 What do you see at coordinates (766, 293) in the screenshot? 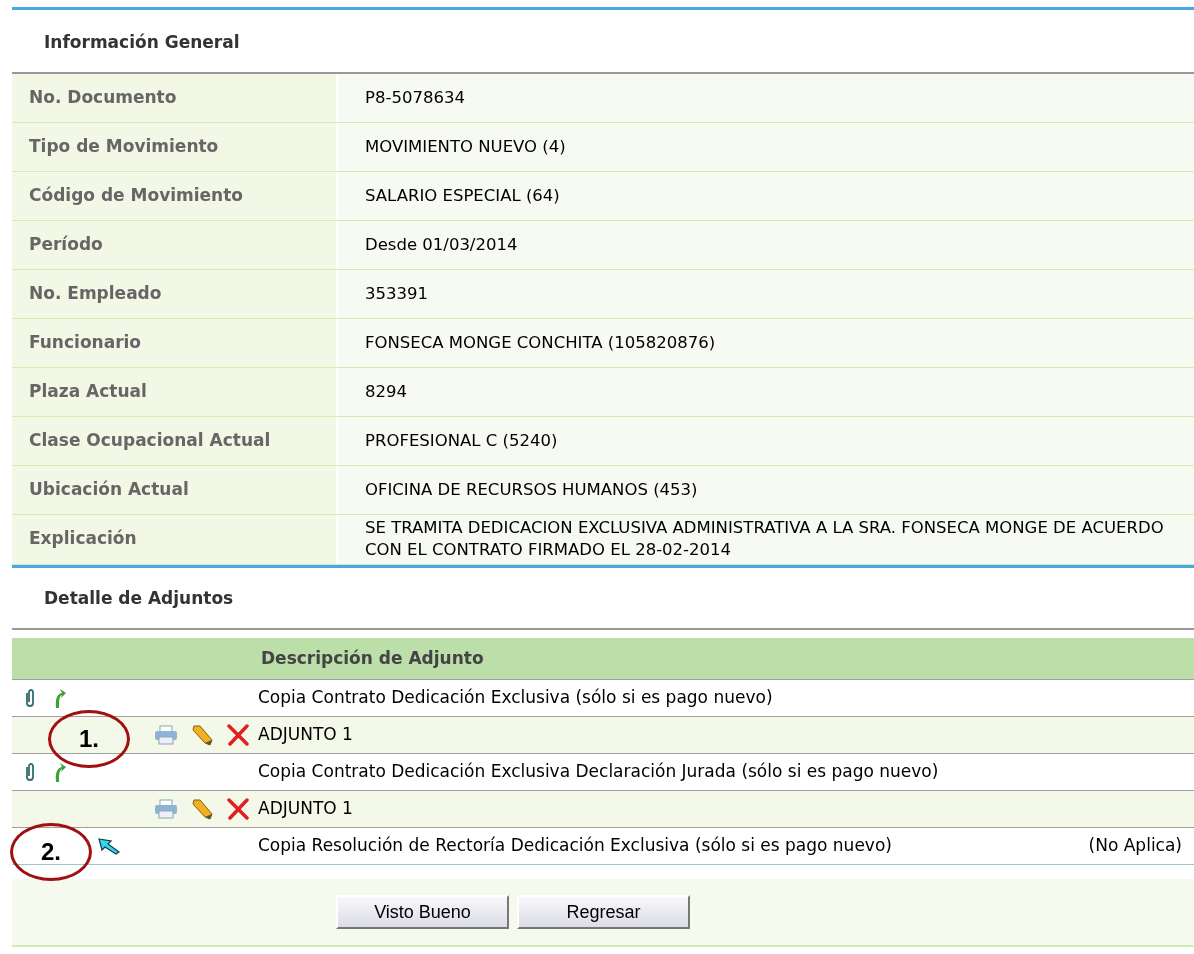
I see `field-value: 353391` at bounding box center [766, 293].